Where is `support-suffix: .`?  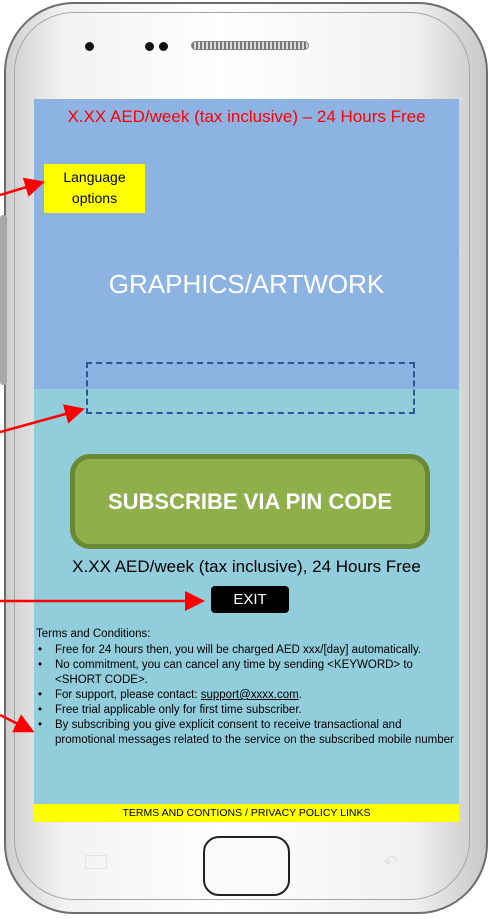 support-suffix: . is located at coordinates (300, 695).